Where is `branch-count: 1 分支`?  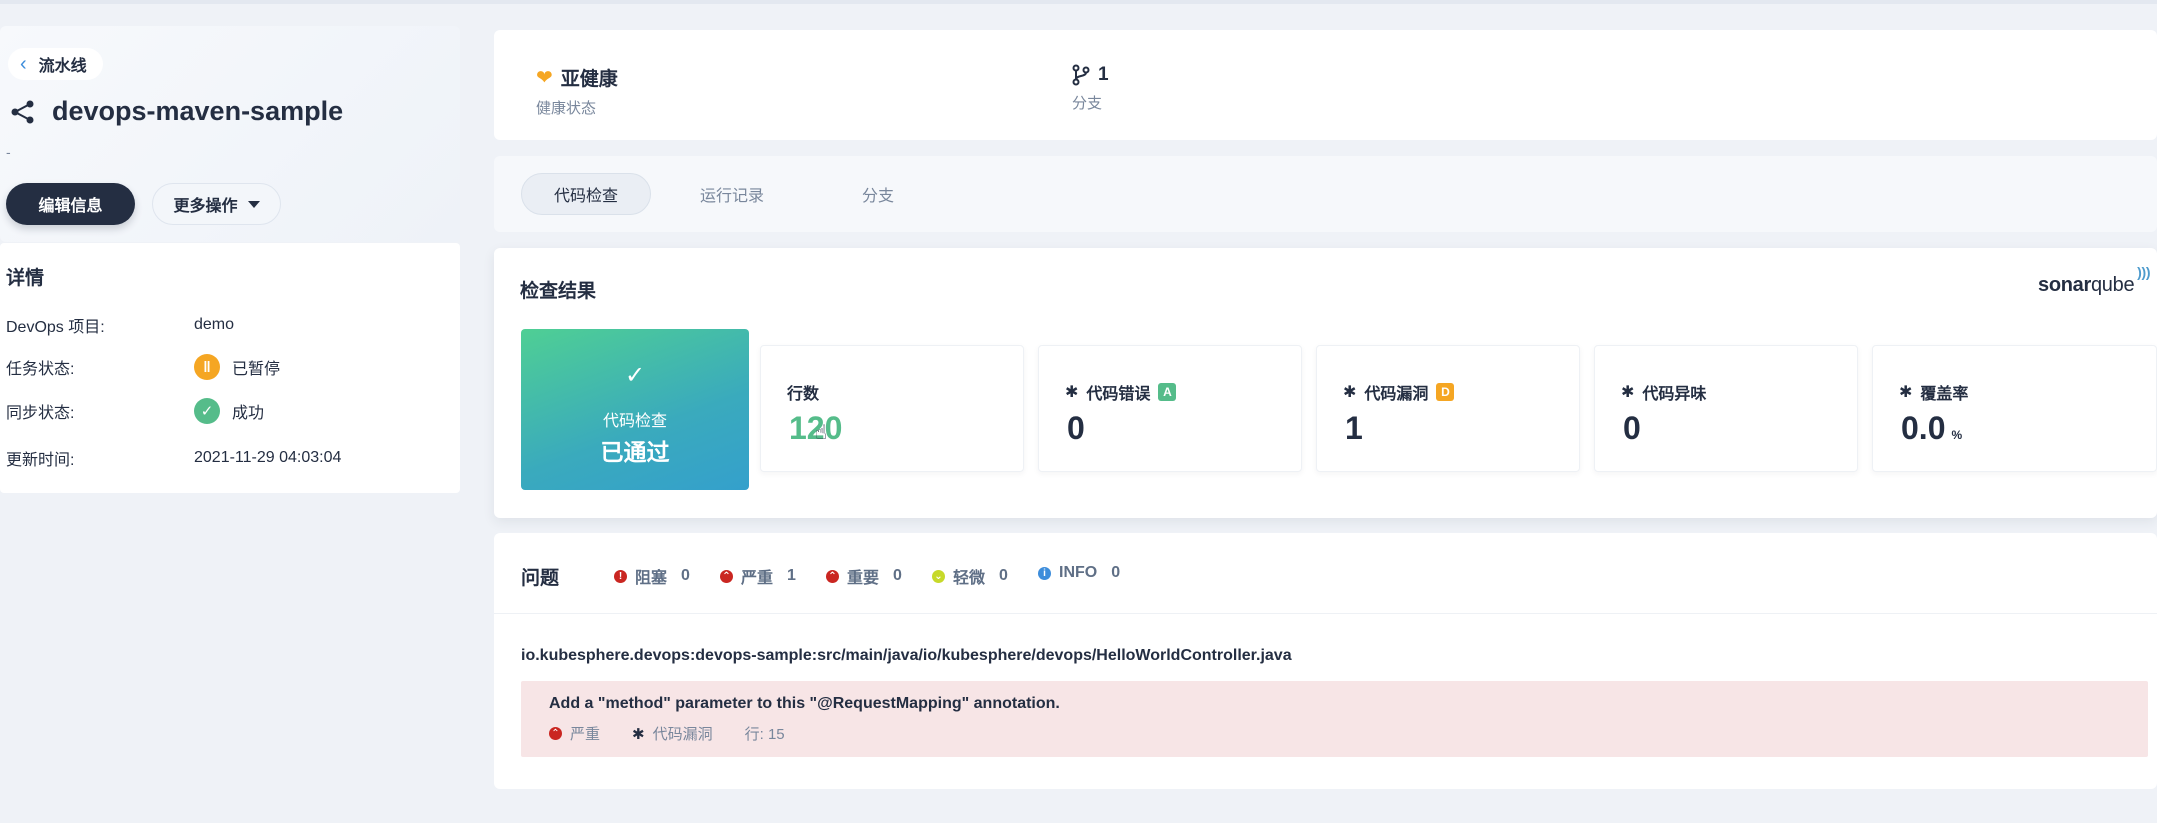
branch-count: 1 分支 is located at coordinates (1090, 88).